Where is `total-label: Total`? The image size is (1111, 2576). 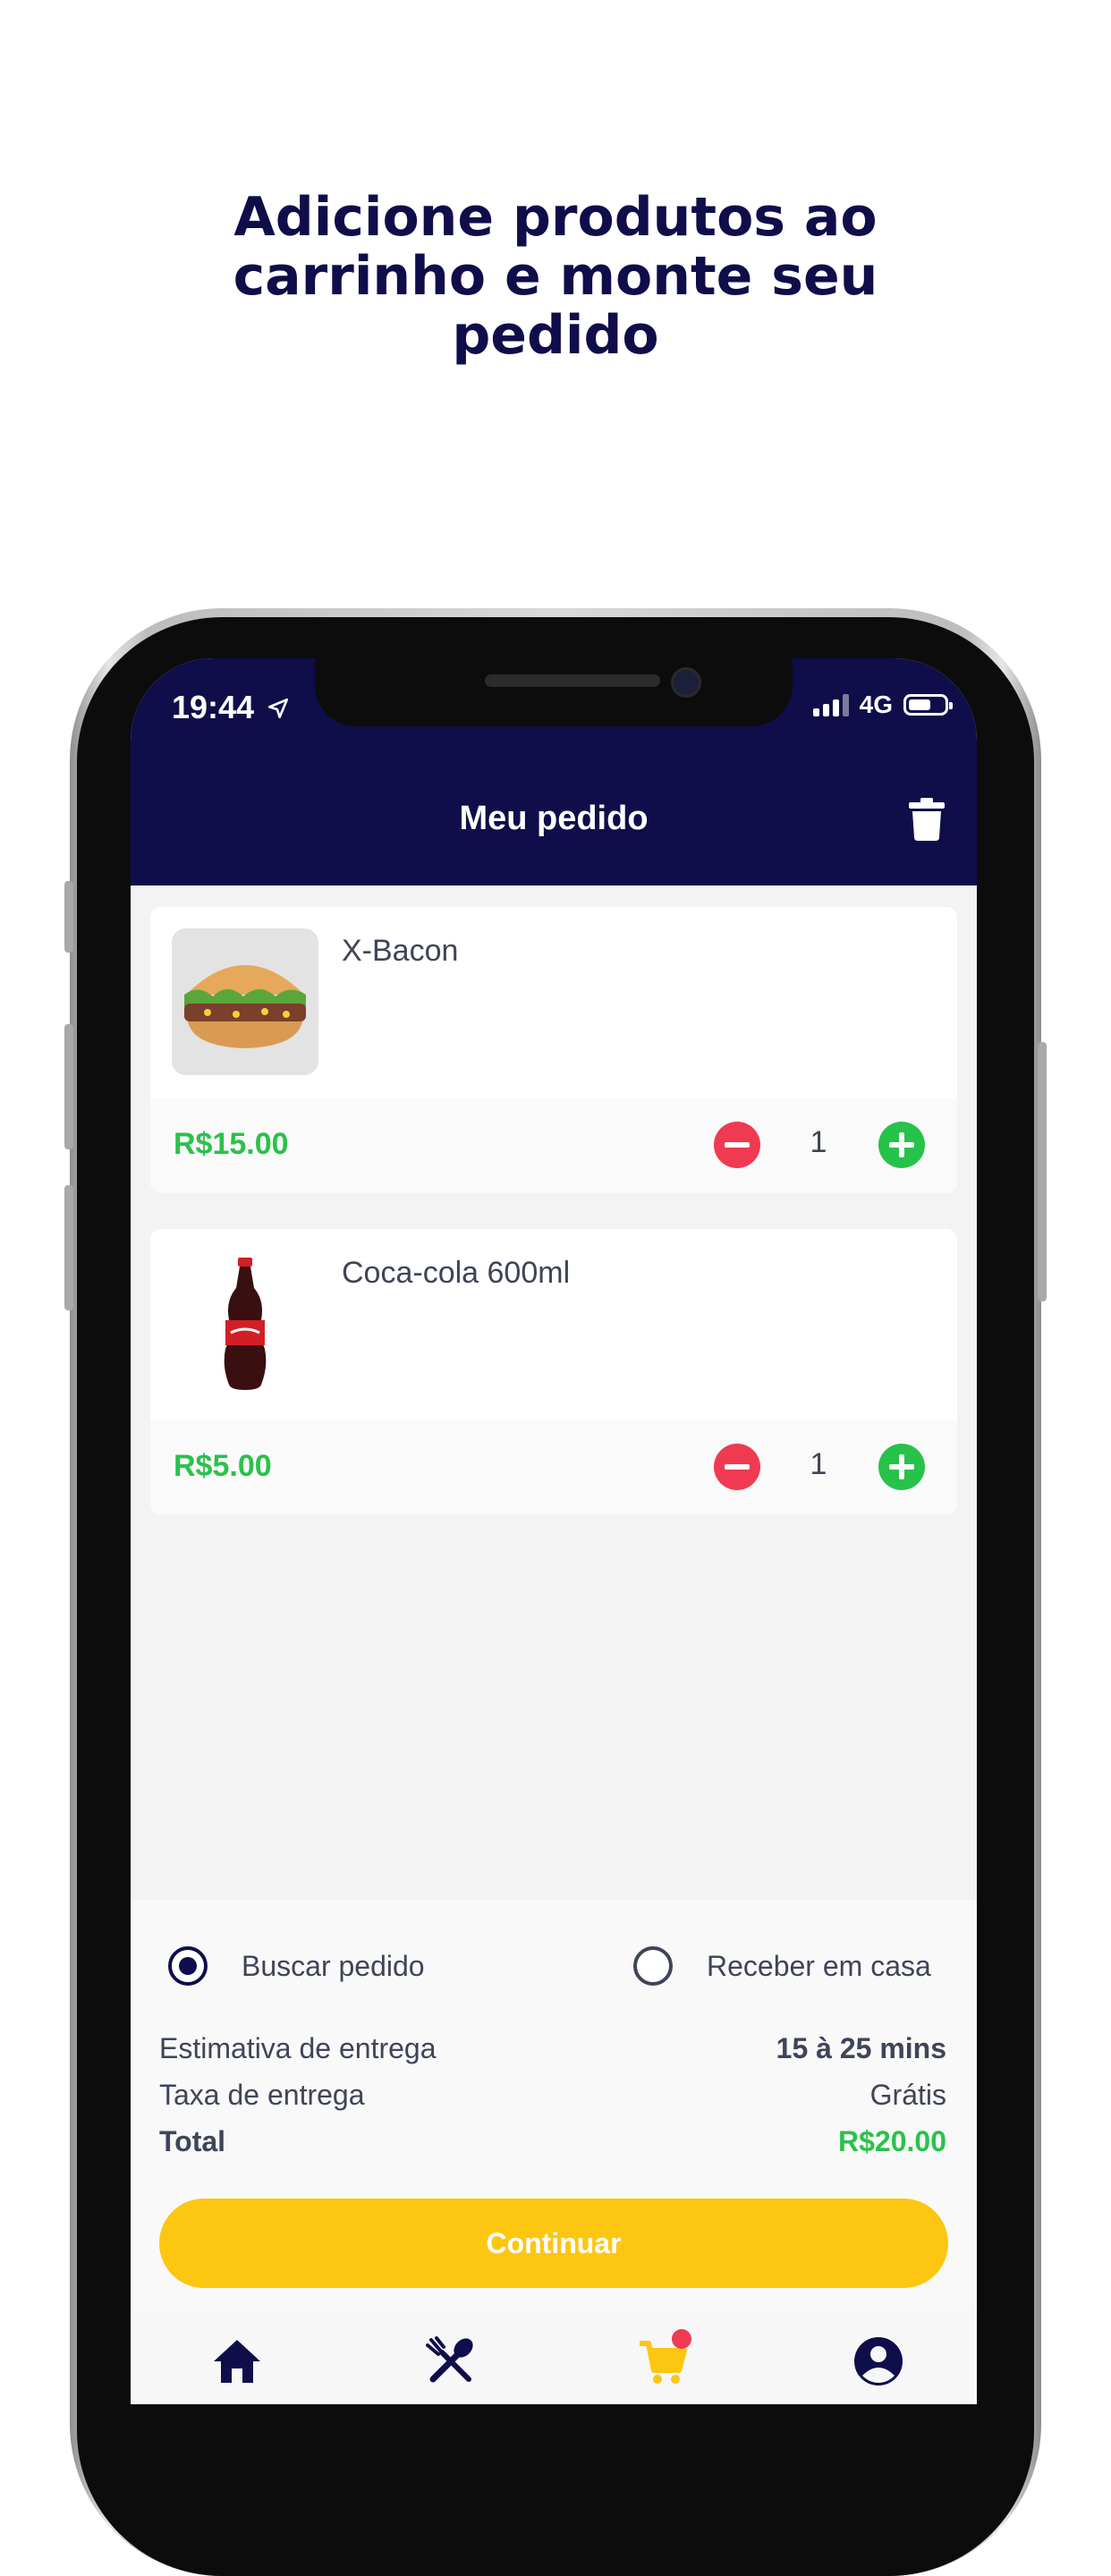 total-label: Total is located at coordinates (192, 2141).